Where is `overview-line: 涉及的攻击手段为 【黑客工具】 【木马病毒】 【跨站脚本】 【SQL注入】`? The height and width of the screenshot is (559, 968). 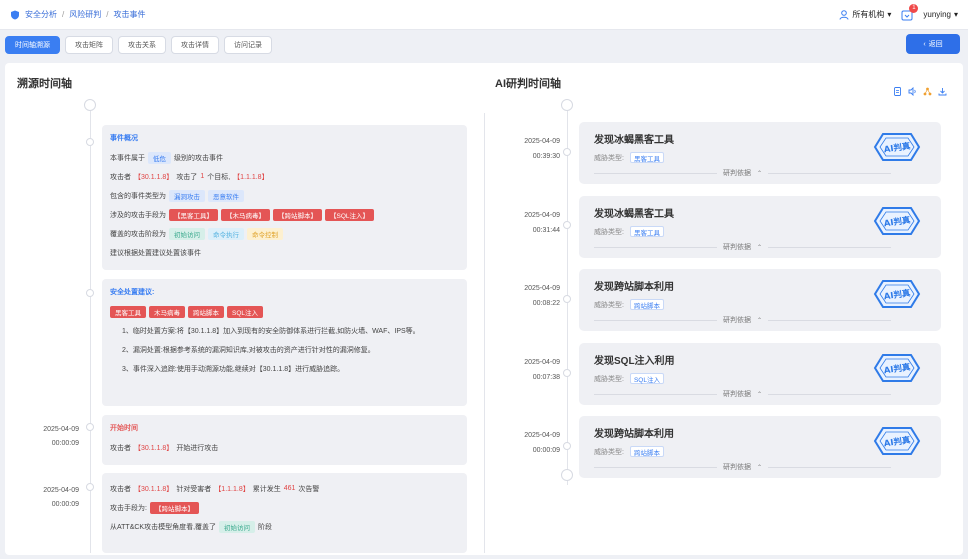
overview-line: 涉及的攻击手段为 【黑客工具】 【木马病毒】 【跨站脚本】 【SQL注入】 is located at coordinates (284, 214).